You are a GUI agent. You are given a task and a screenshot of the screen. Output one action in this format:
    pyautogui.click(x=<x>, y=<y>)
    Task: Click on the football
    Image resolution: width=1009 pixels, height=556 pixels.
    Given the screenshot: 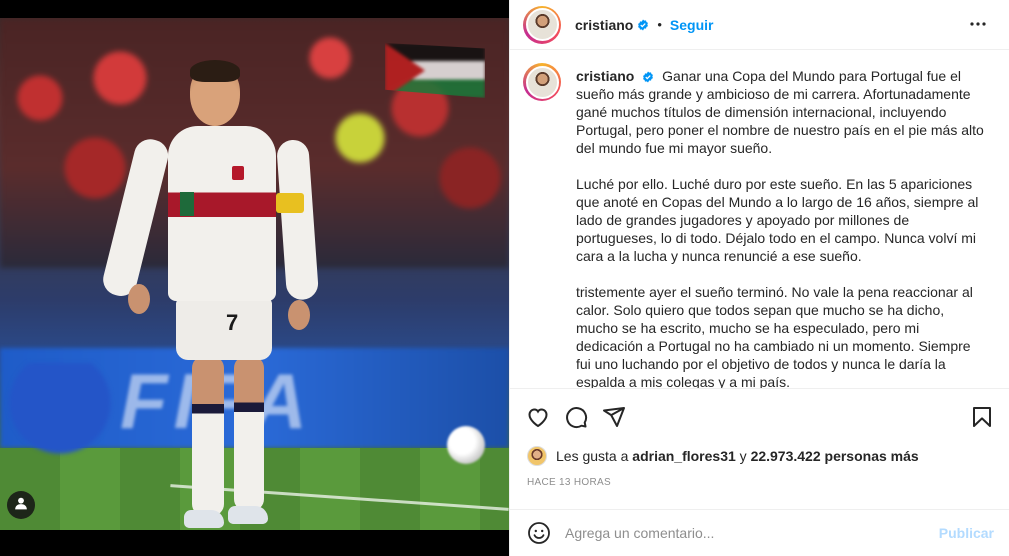 What is the action you would take?
    pyautogui.click(x=466, y=445)
    